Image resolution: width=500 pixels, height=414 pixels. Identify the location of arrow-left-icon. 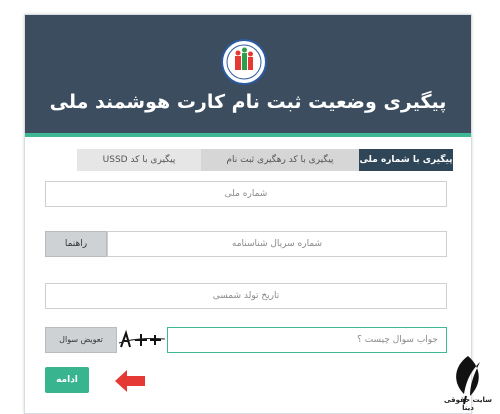
(130, 381).